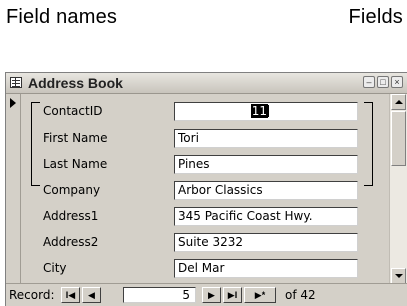 The width and height of the screenshot is (407, 306). Describe the element at coordinates (232, 295) in the screenshot. I see `last-record-button: ▶I` at that location.